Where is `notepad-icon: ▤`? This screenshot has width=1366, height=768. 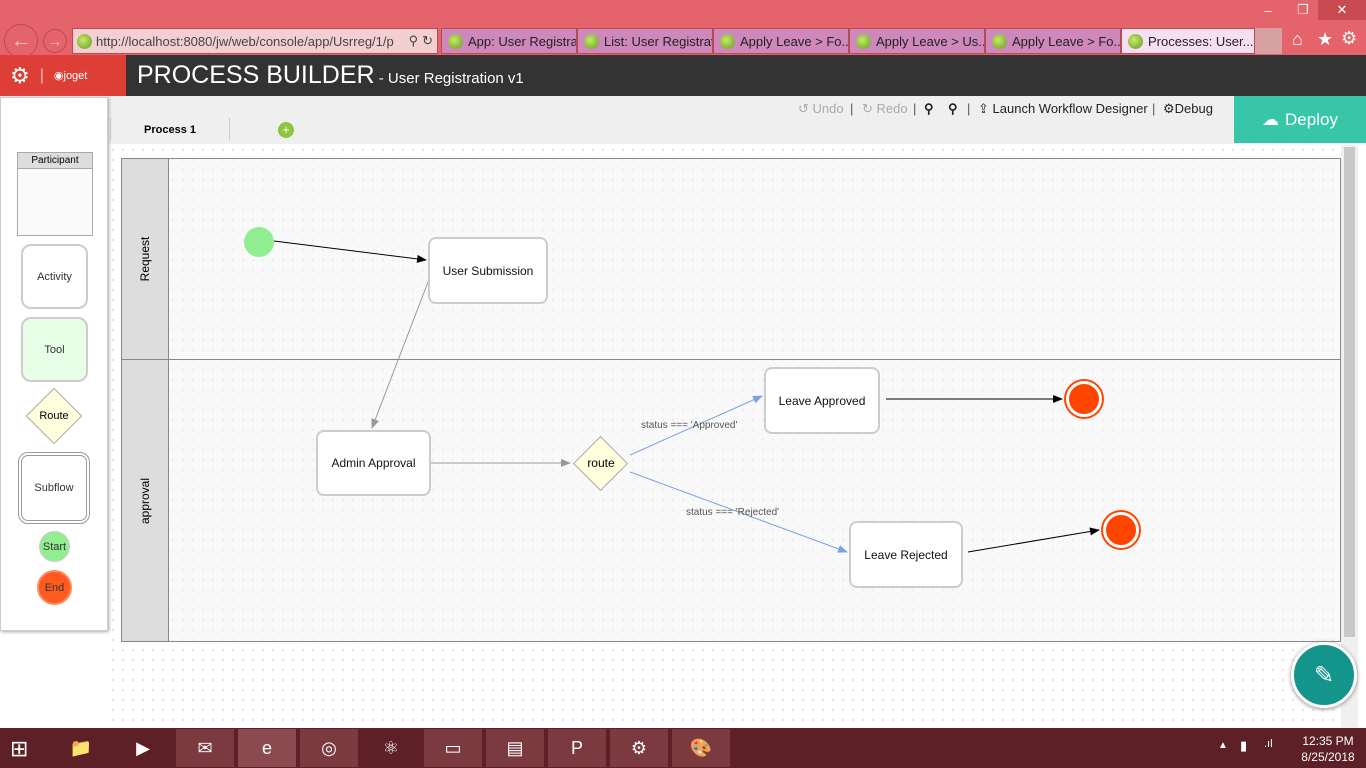
notepad-icon: ▤ is located at coordinates (515, 748).